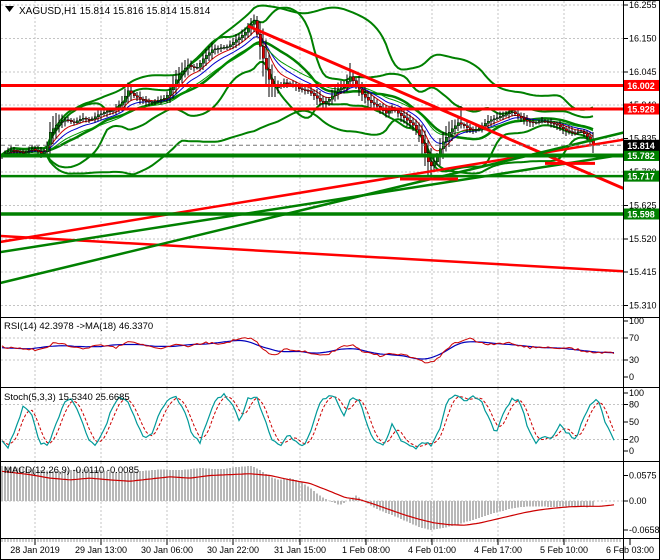  I want to click on svg-text: 80, so click(634, 405).